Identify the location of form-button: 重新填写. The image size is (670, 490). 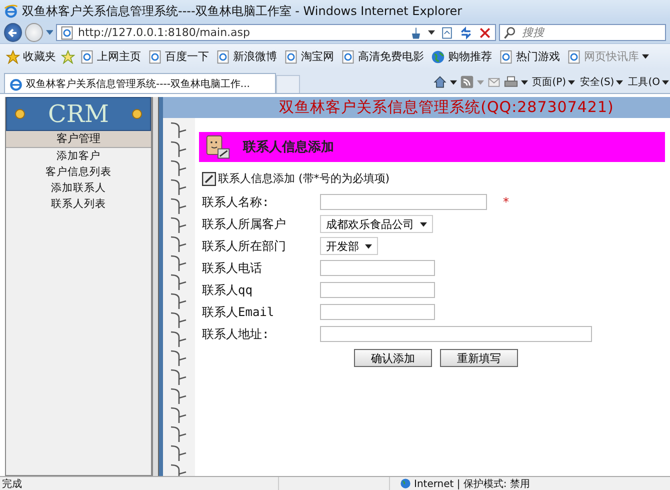
(479, 358).